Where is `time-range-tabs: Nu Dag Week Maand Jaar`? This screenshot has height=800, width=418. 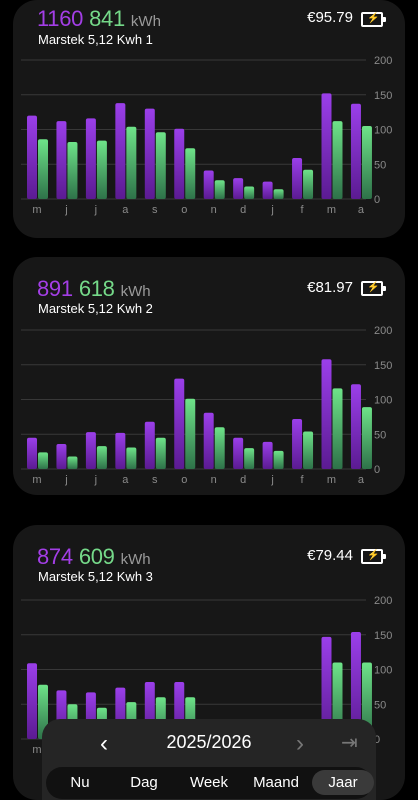
time-range-tabs: Nu Dag Week Maand Jaar is located at coordinates (210, 783).